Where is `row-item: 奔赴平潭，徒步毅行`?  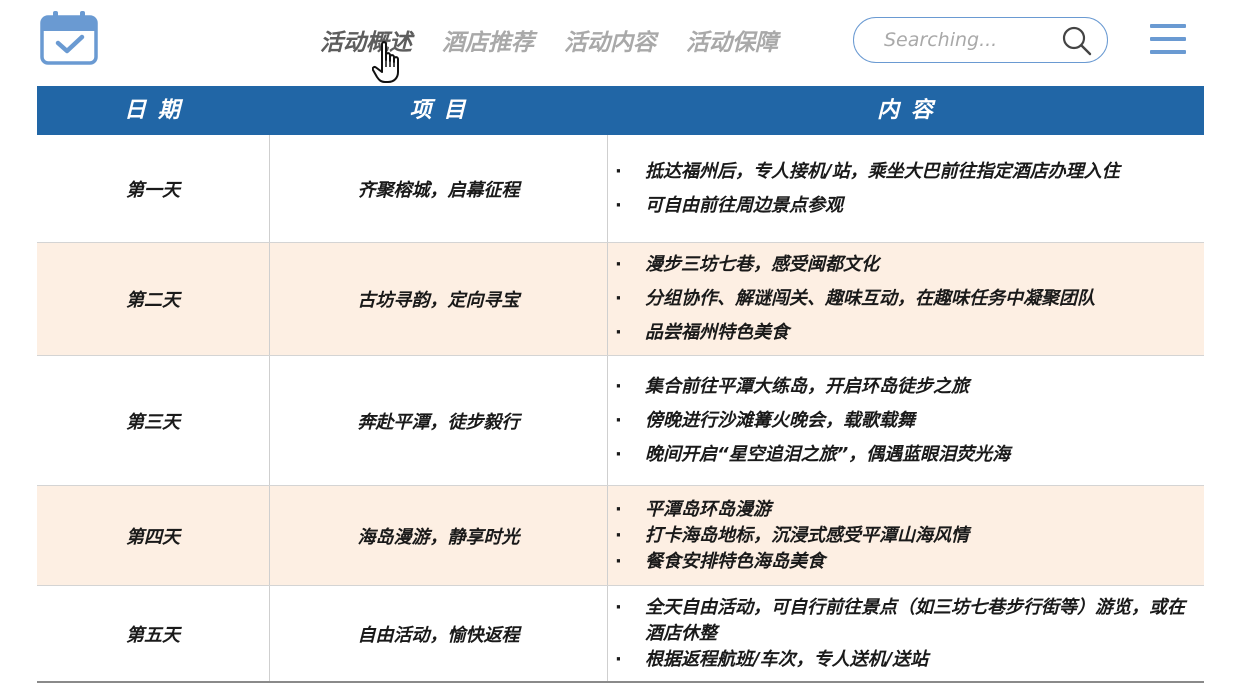 row-item: 奔赴平潭，徒步毅行 is located at coordinates (438, 420).